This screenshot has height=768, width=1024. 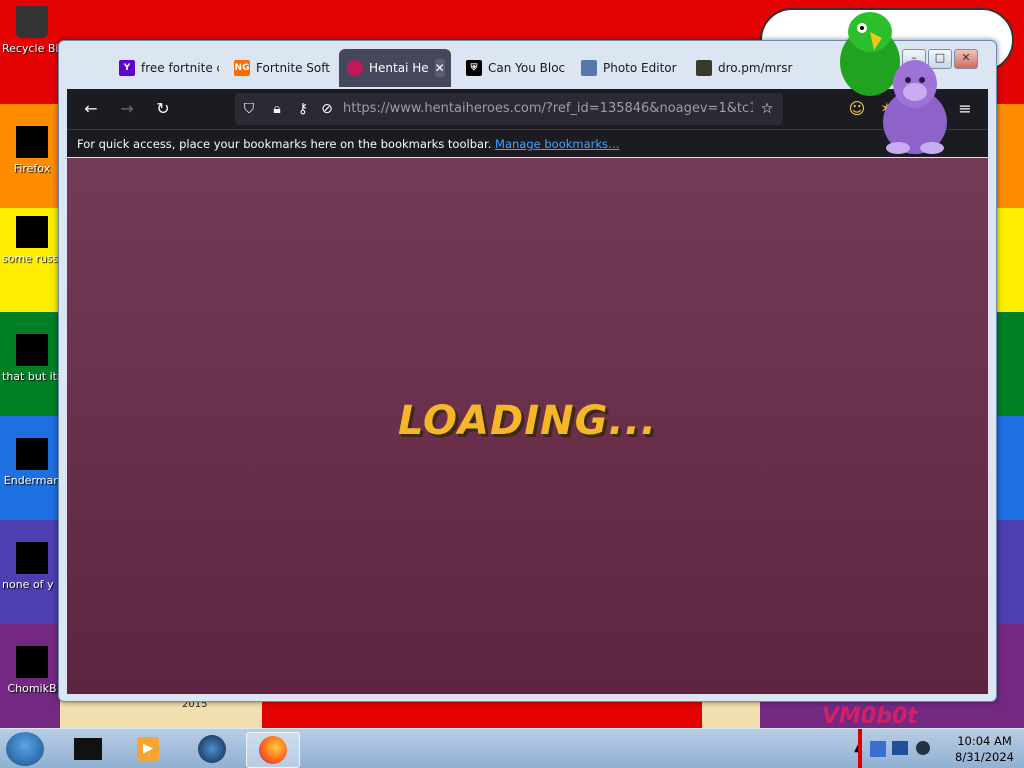 I want to click on volume-icon, so click(x=923, y=748).